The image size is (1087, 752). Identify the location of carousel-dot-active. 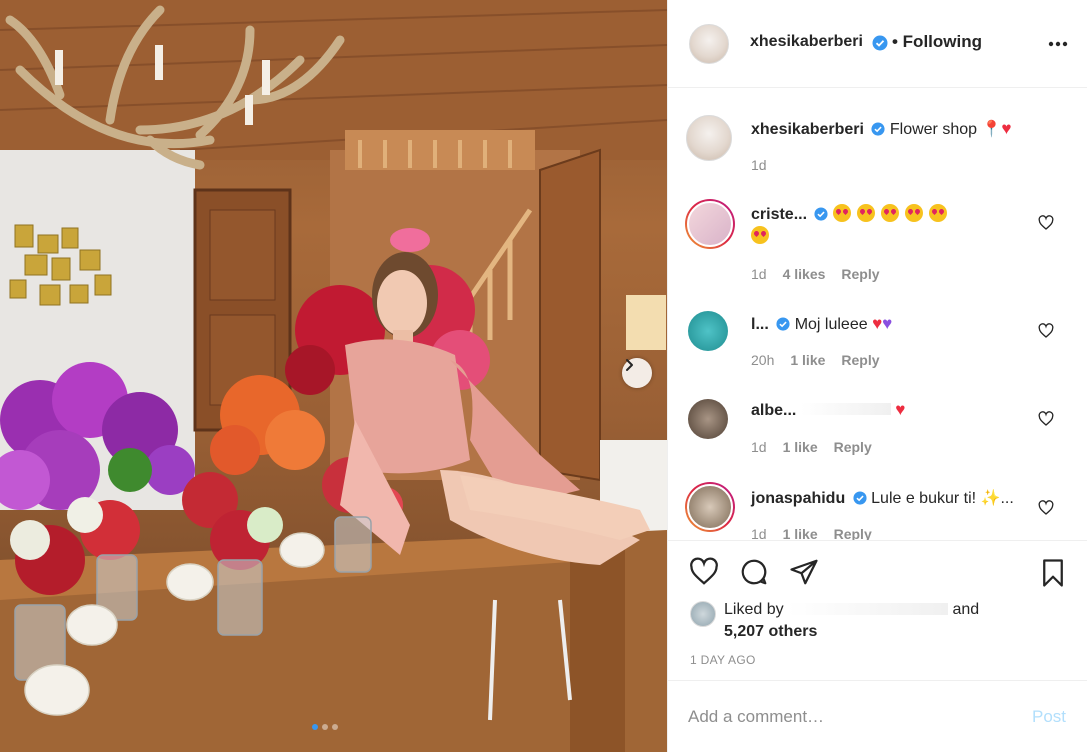
(315, 727).